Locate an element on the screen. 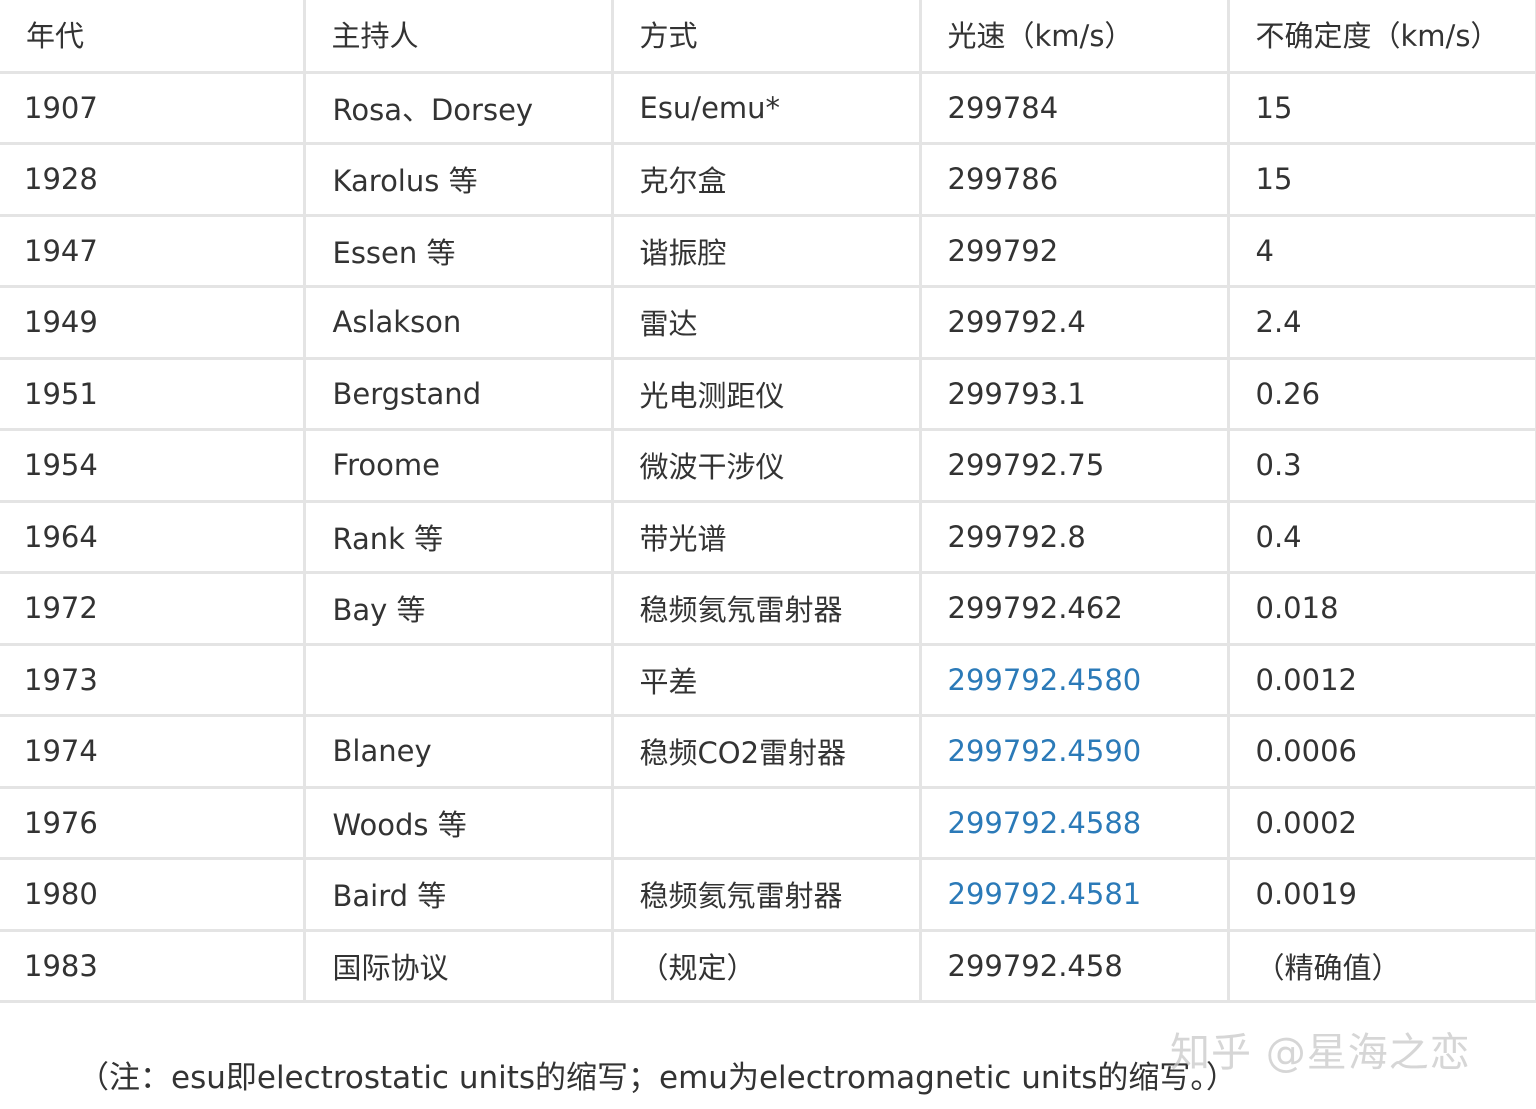  speed-link: 299792.4581 is located at coordinates (1045, 894).